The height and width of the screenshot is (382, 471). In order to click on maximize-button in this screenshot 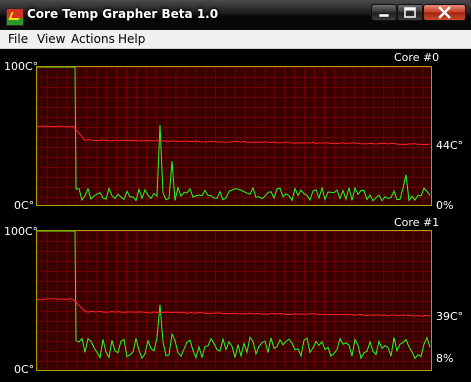, I will do `click(410, 12)`.